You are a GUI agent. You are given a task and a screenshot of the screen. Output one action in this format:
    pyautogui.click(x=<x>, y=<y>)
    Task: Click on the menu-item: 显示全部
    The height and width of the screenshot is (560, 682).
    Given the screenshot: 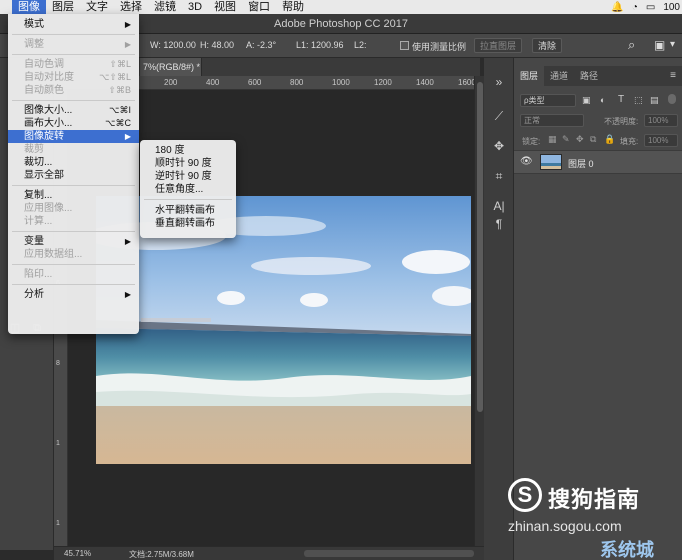 What is the action you would take?
    pyautogui.click(x=73, y=175)
    